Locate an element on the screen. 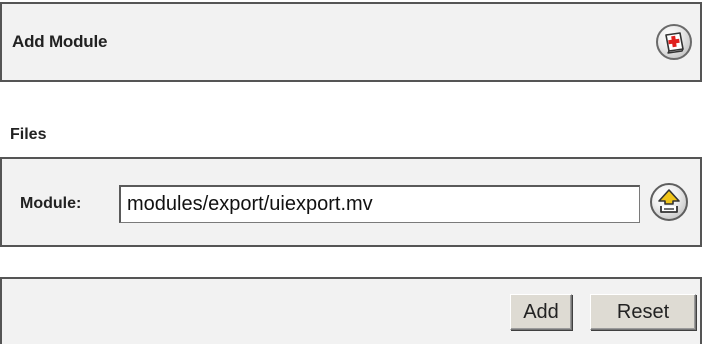  browse-upload-button is located at coordinates (669, 202).